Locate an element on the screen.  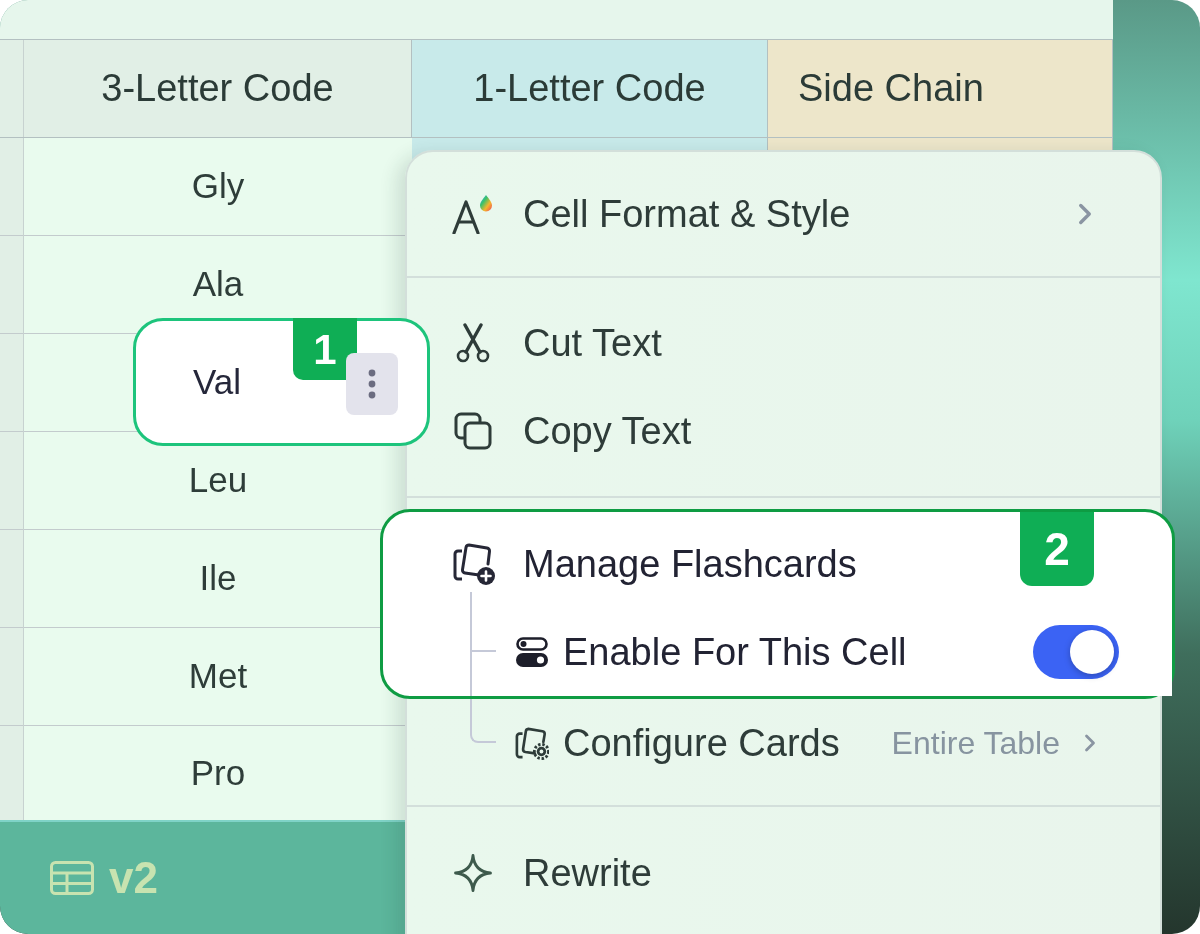
menu-item: Rewrite is located at coordinates (796, 873).